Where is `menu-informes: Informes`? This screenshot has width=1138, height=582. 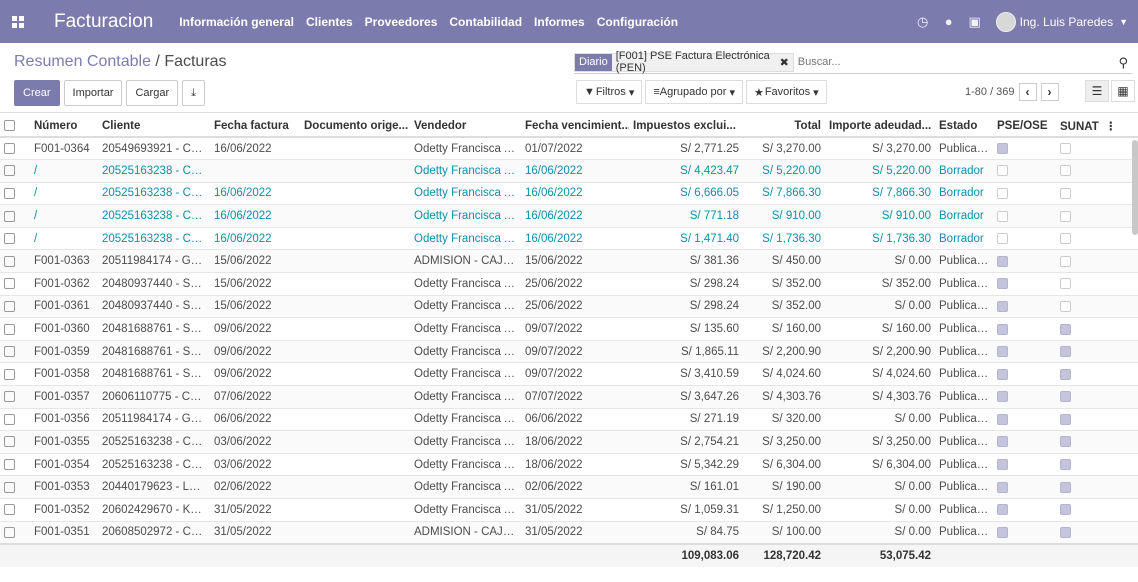 menu-informes: Informes is located at coordinates (559, 22).